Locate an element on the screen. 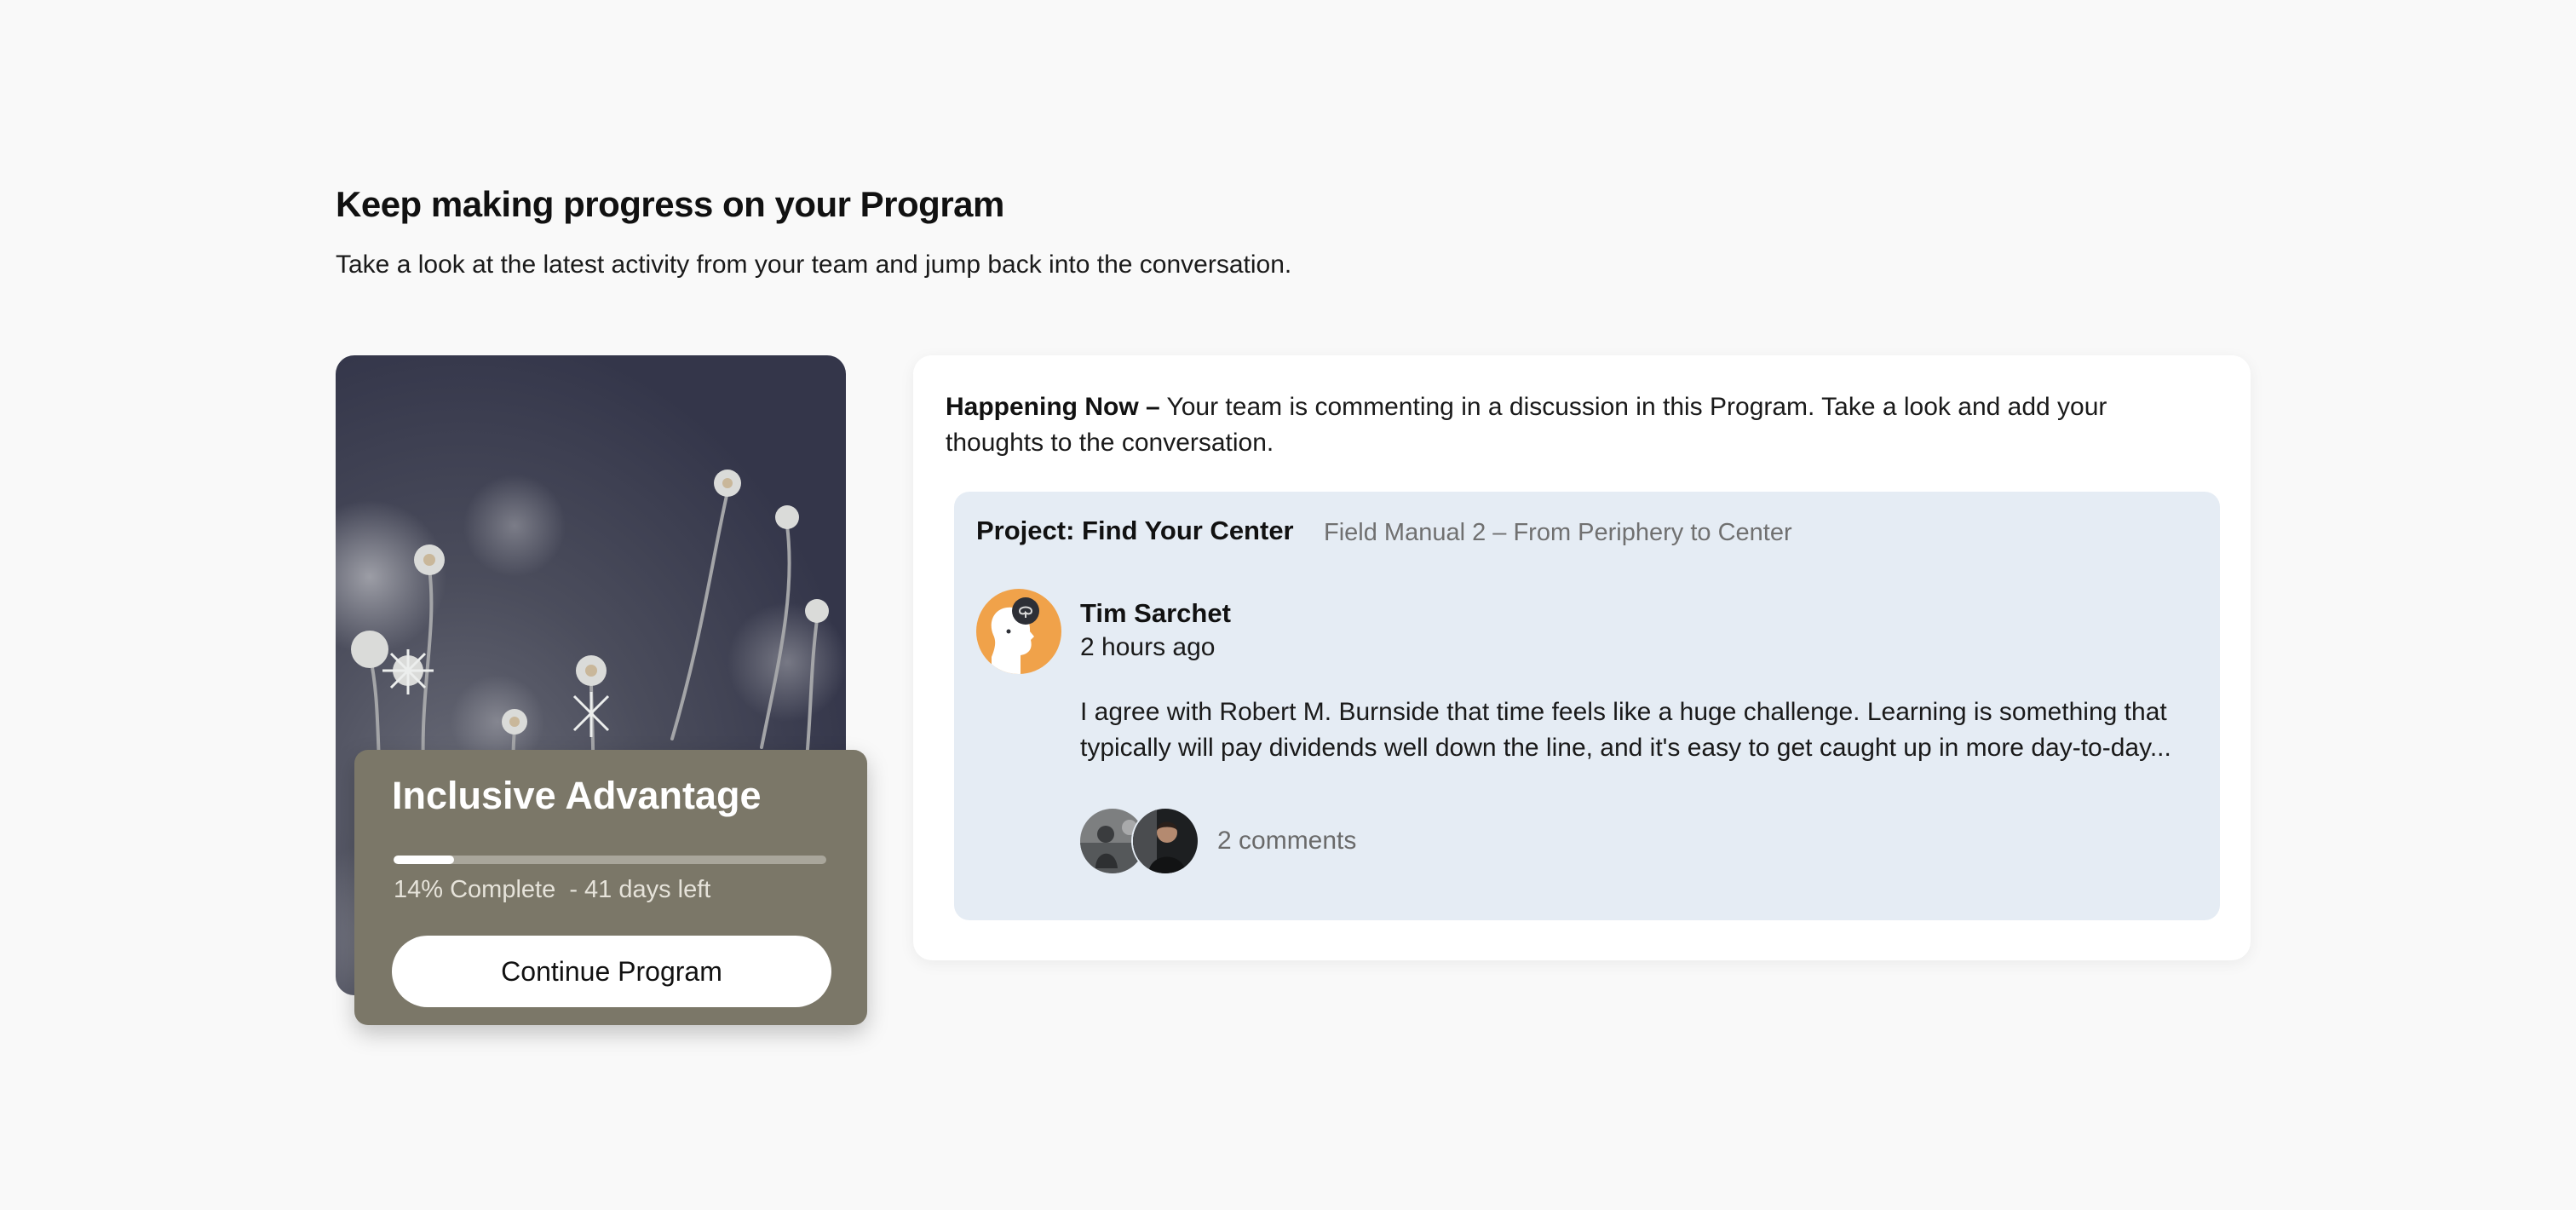  commenter-photo-2-icon is located at coordinates (1166, 841).